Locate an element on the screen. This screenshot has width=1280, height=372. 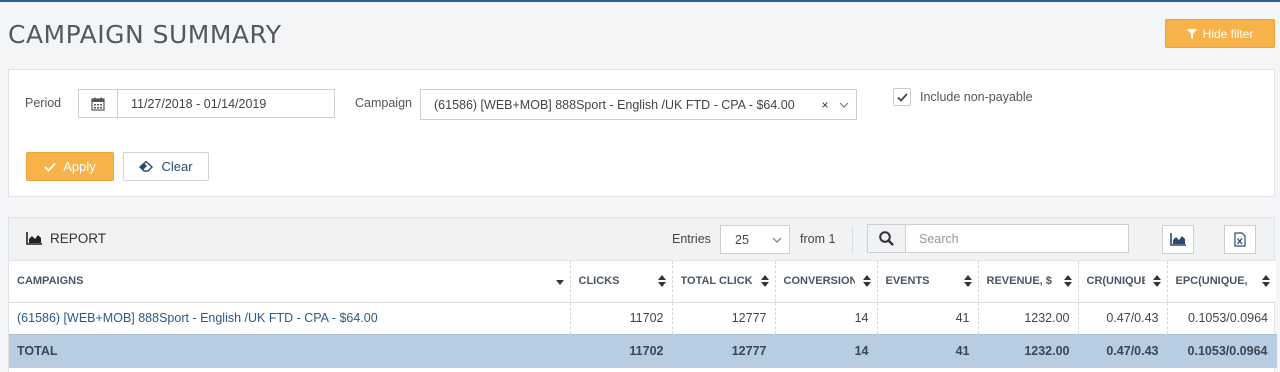
campaign-label: Campaign is located at coordinates (383, 103).